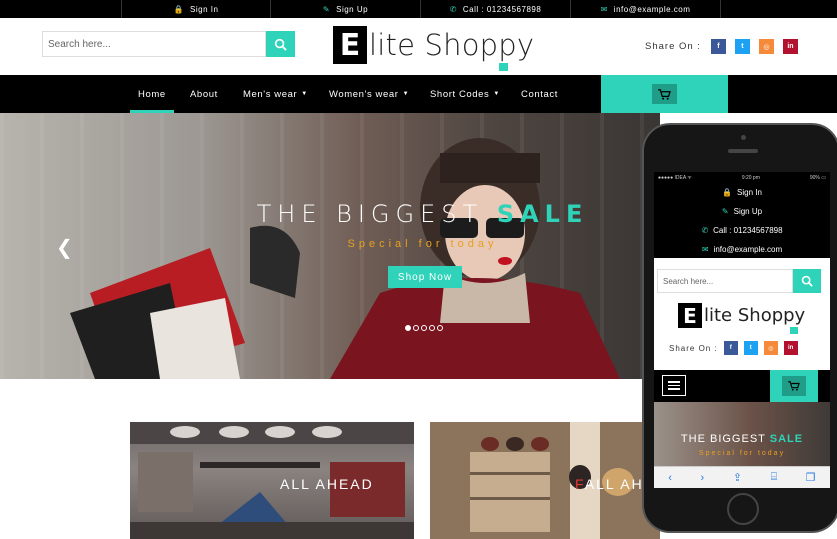 This screenshot has height=539, width=837. What do you see at coordinates (674, 385) in the screenshot?
I see `hamburger-menu-icon` at bounding box center [674, 385].